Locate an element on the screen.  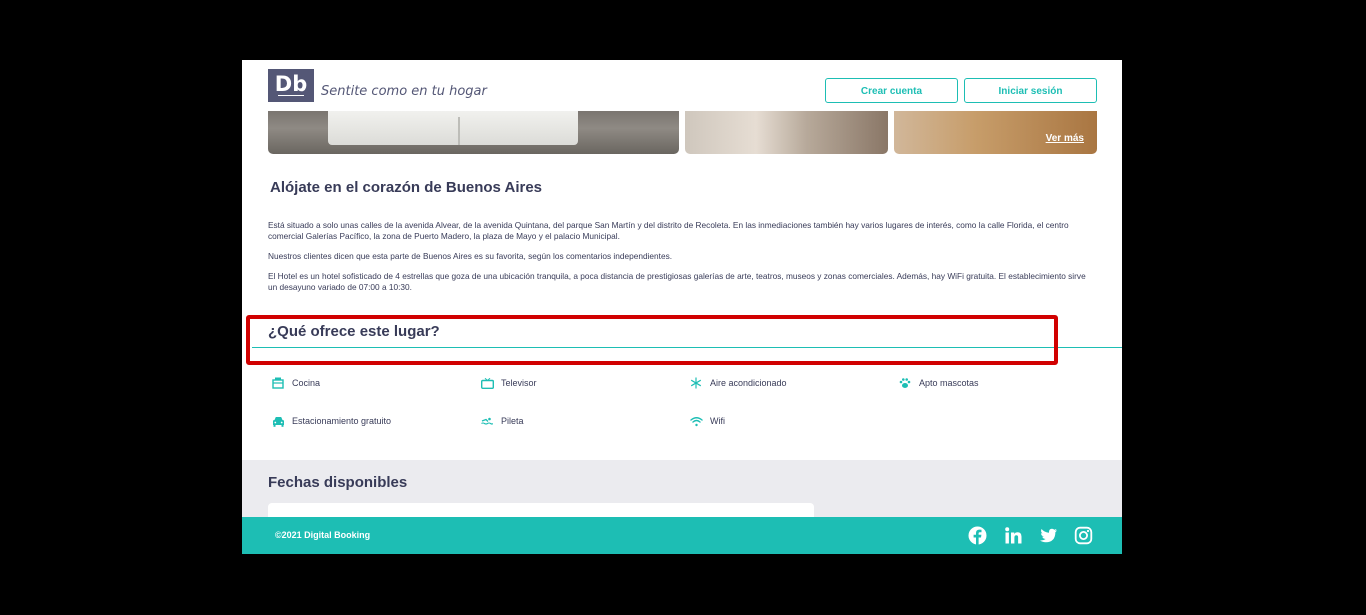
feature-label: Cocina is located at coordinates (306, 383).